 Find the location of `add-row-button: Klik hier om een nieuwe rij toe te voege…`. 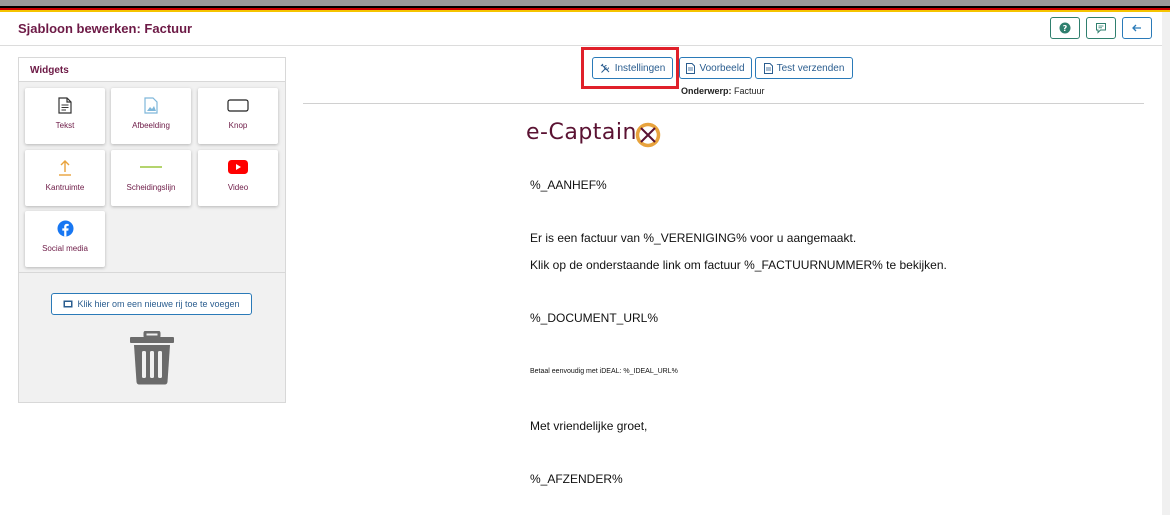

add-row-button: Klik hier om een nieuwe rij toe te voege… is located at coordinates (151, 304).